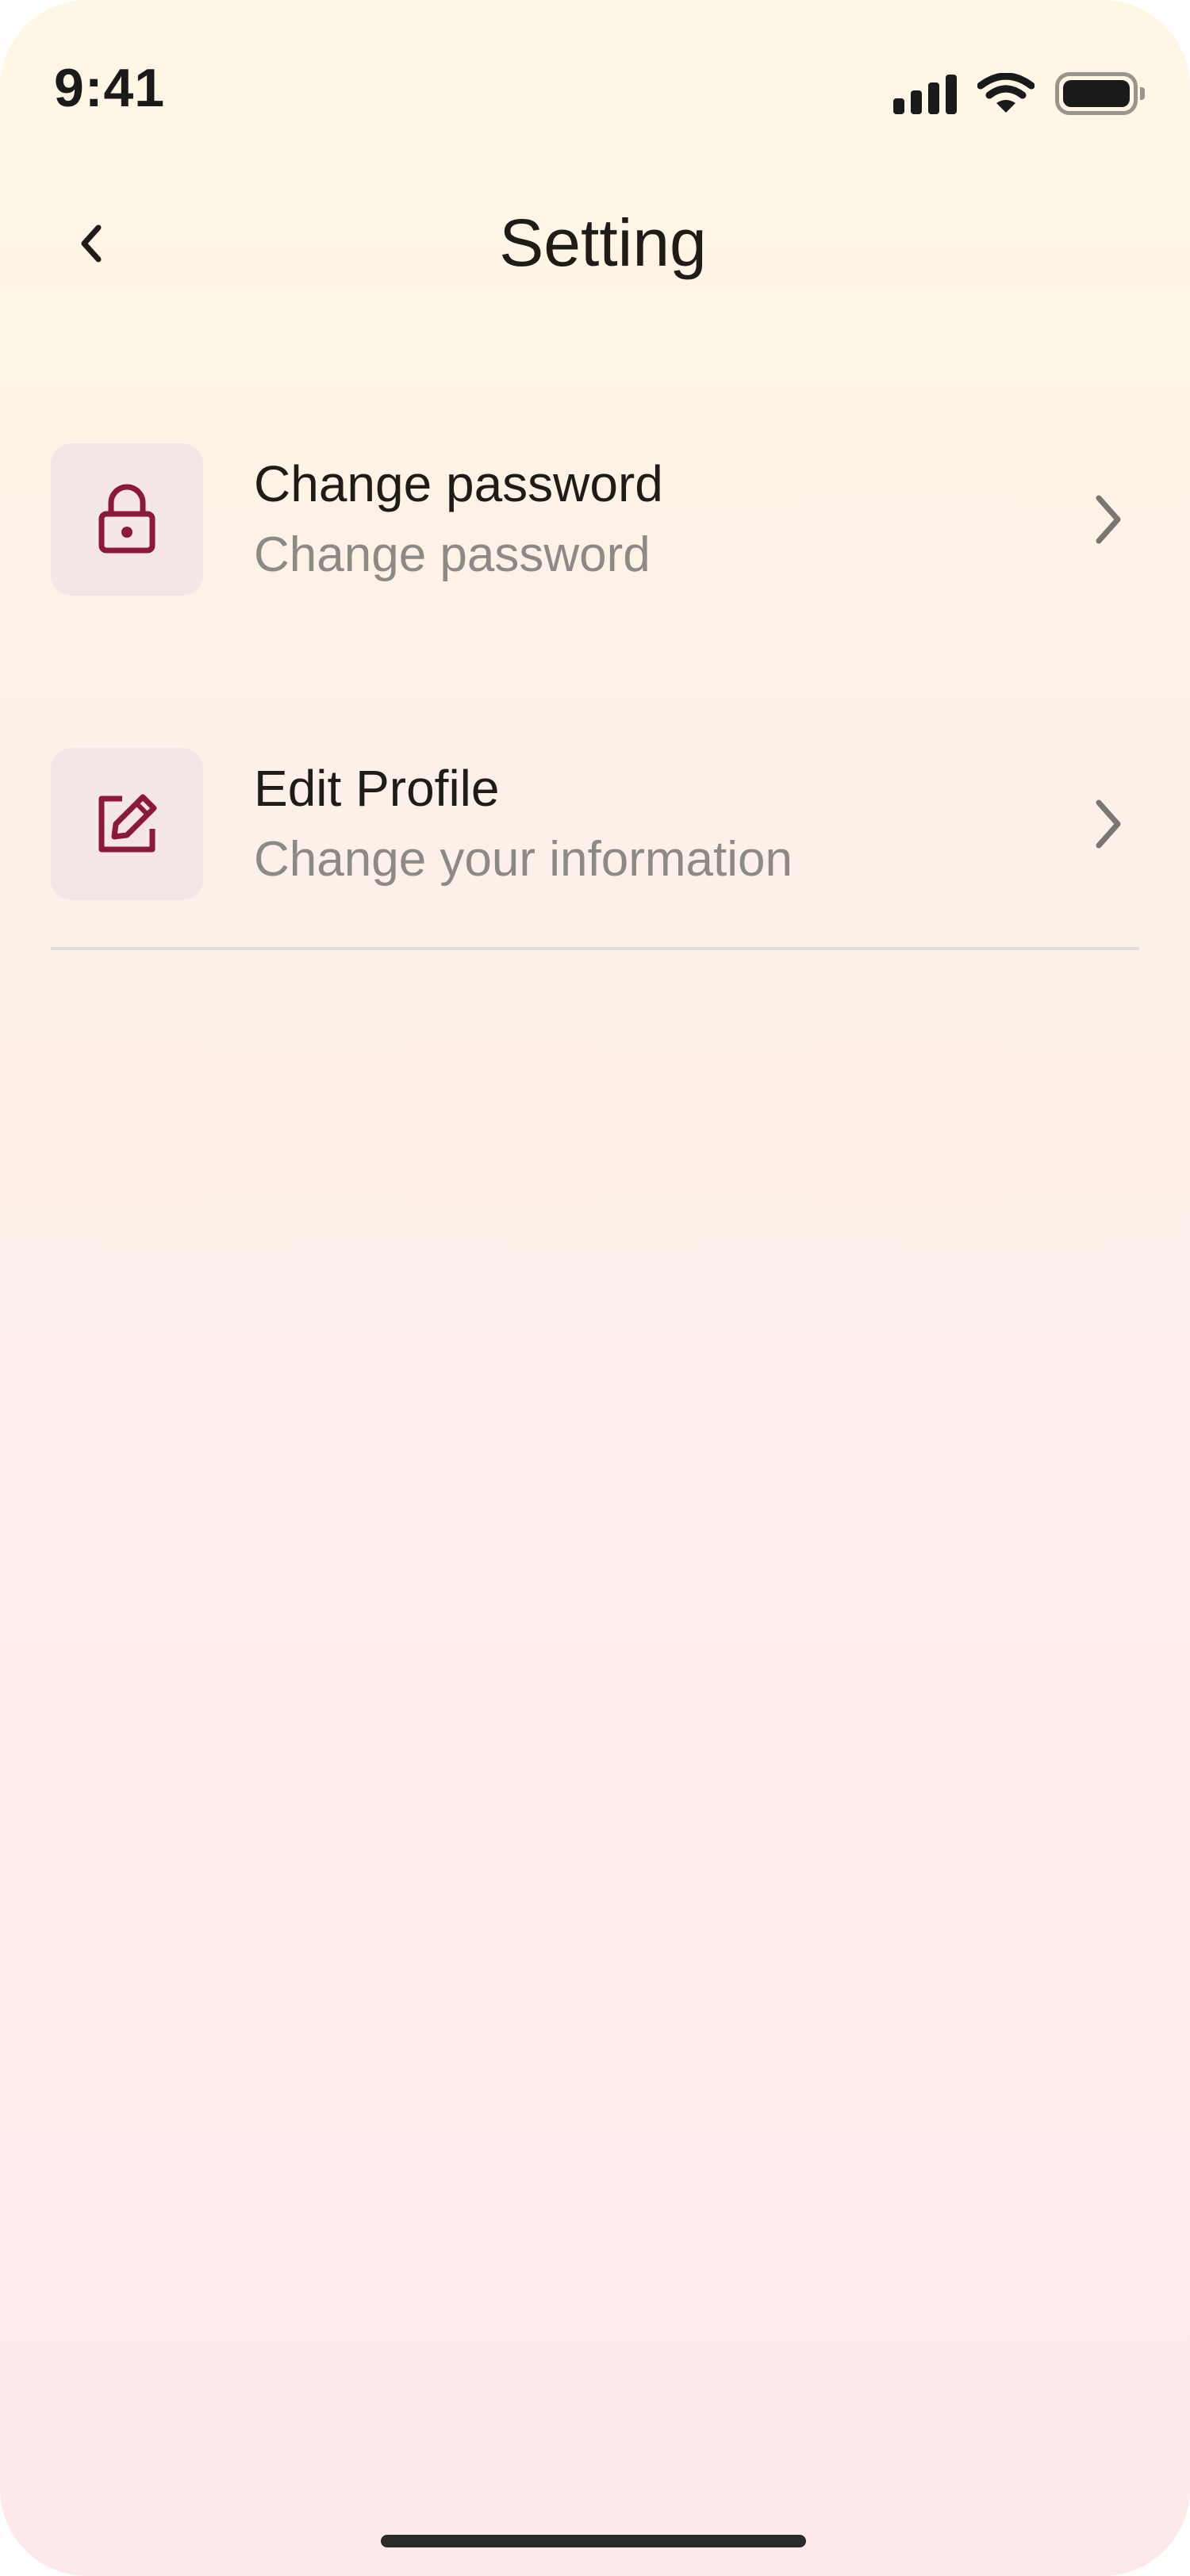 This screenshot has width=1190, height=2576. Describe the element at coordinates (523, 823) in the screenshot. I see `edit-profile-text: Edit Profile Change your information` at that location.